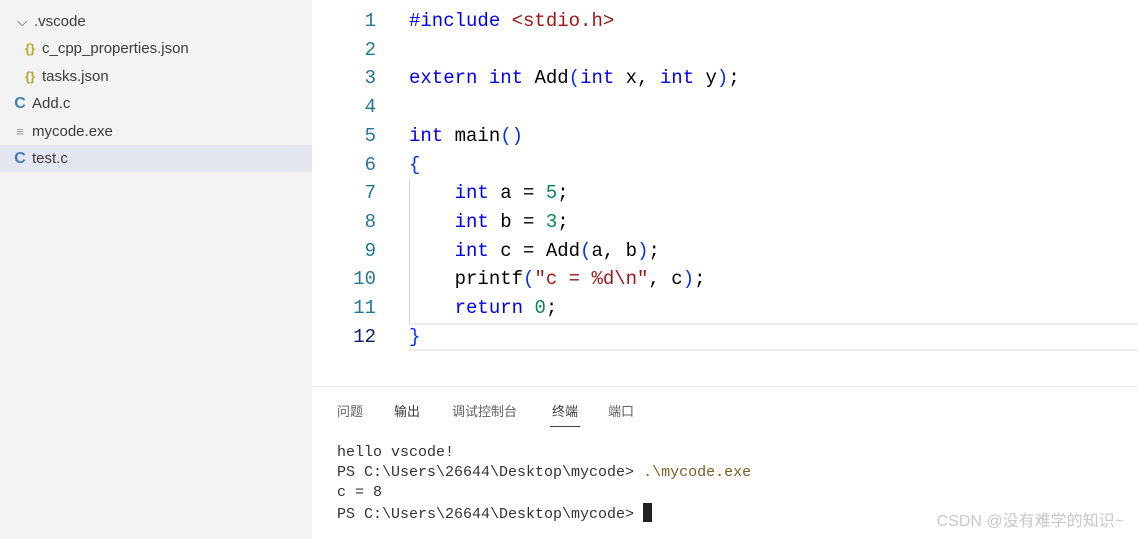  Describe the element at coordinates (156, 158) in the screenshot. I see `explorer-item: Ctest.c` at that location.